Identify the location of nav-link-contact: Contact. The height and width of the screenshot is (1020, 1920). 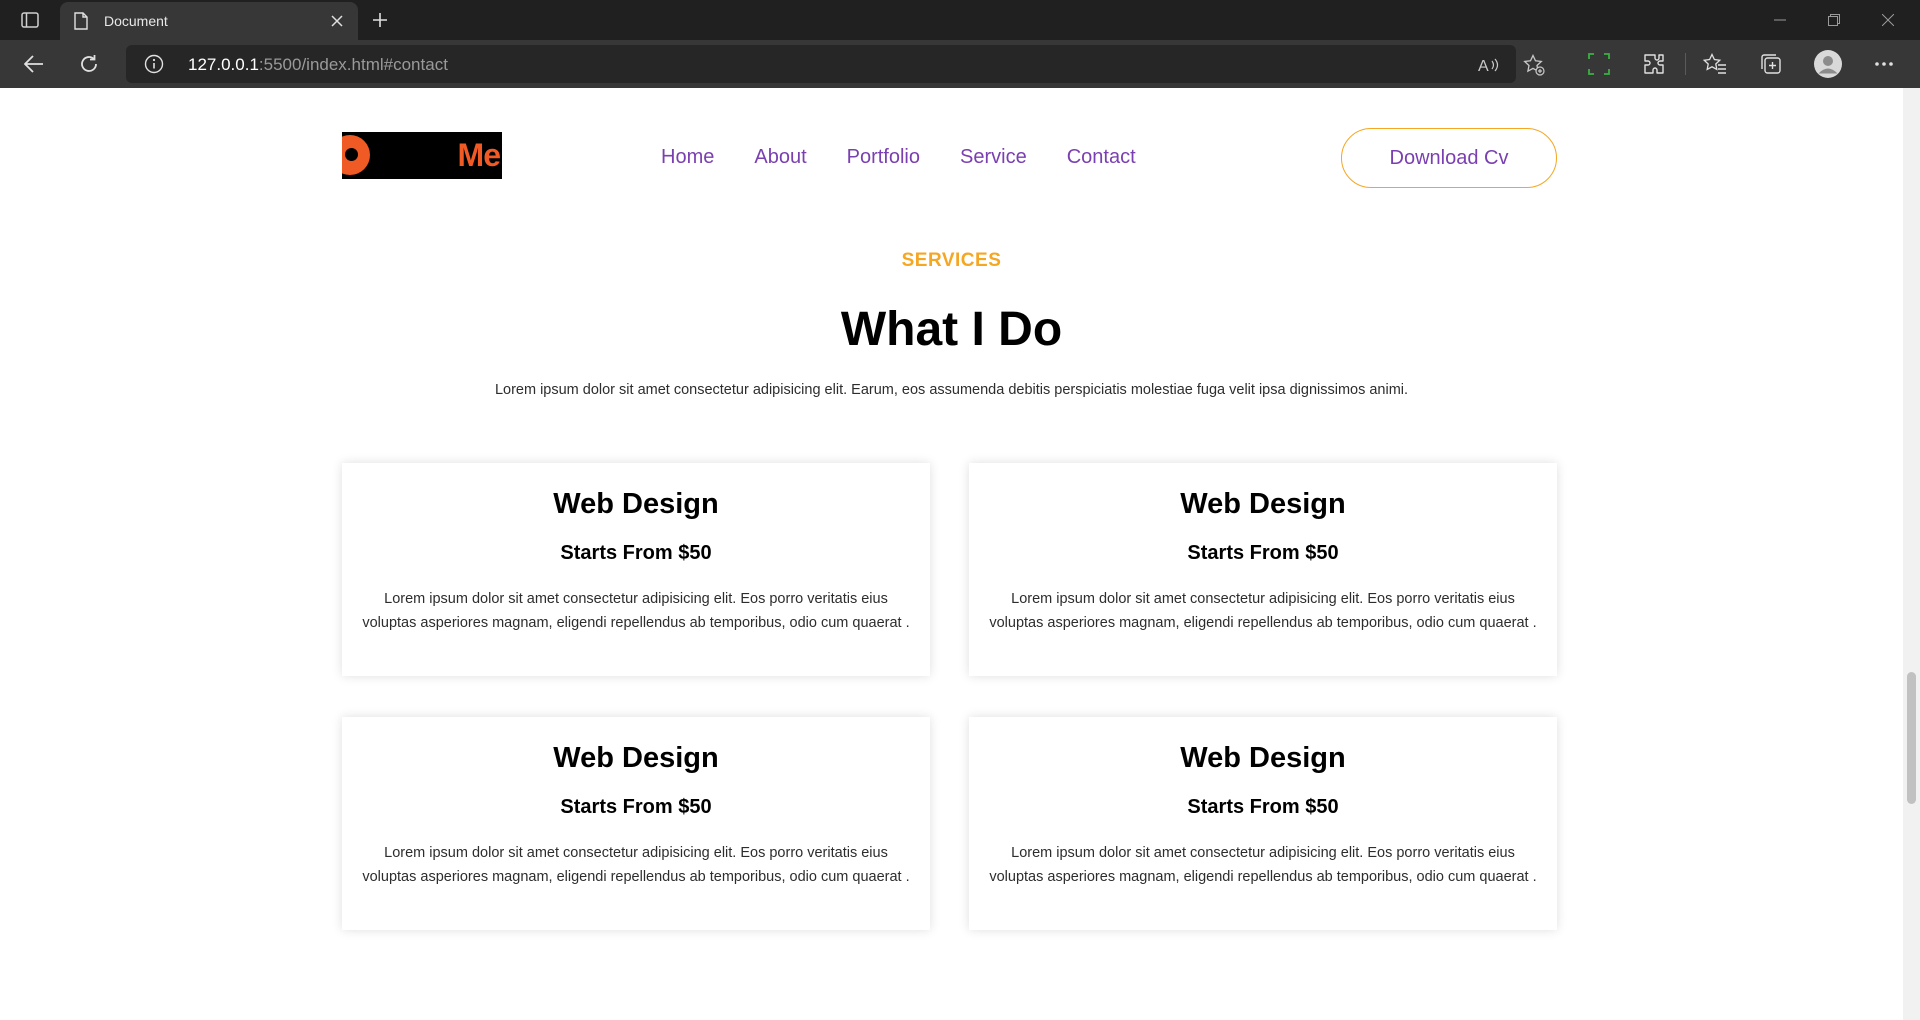
(1101, 157).